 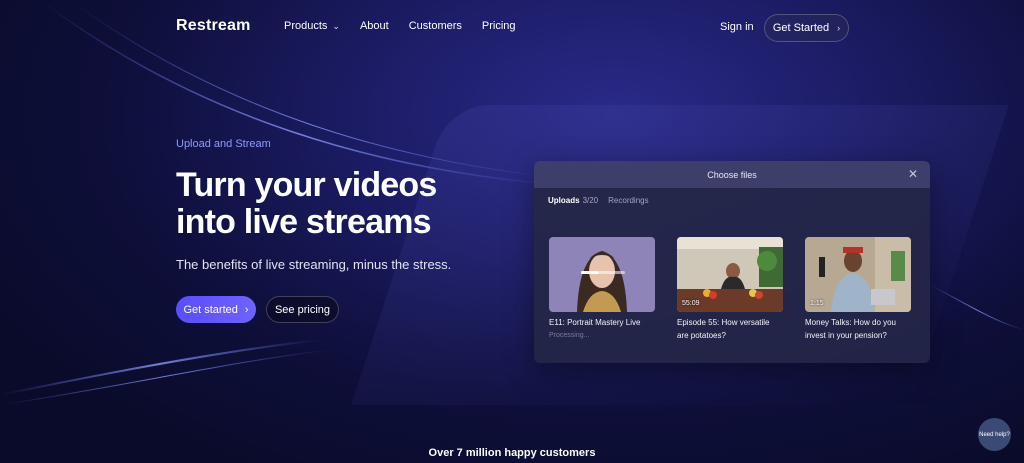 I want to click on modal-header: Choose files ✕, so click(x=732, y=174).